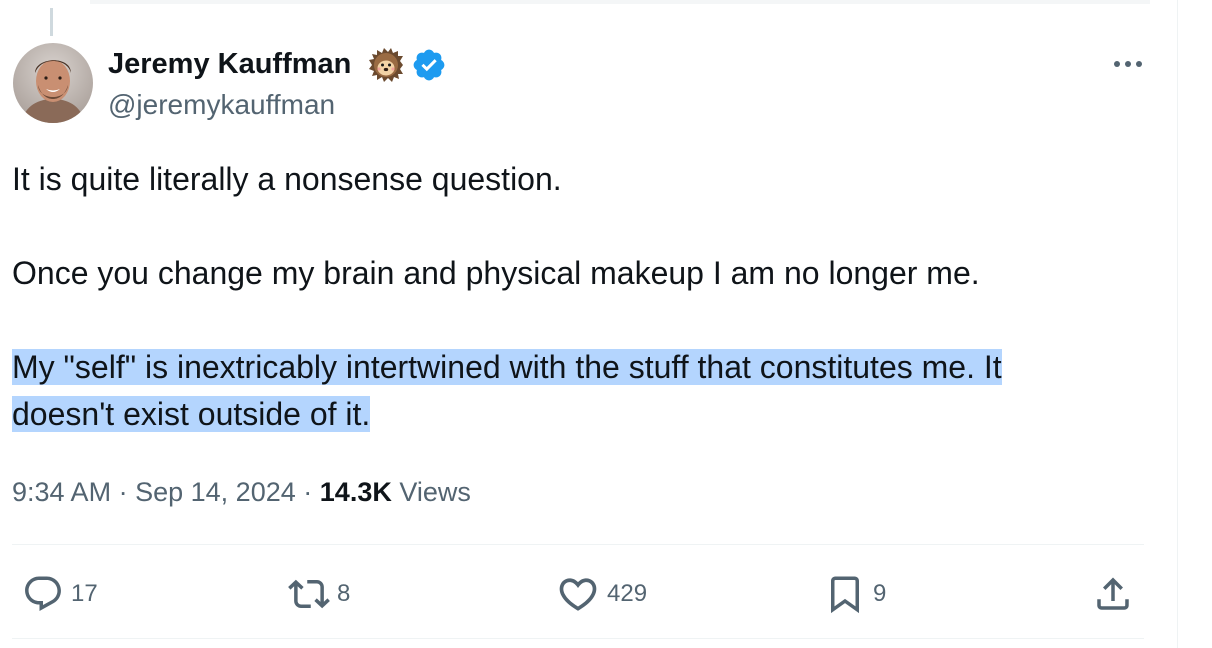 The width and height of the screenshot is (1212, 648). Describe the element at coordinates (386, 65) in the screenshot. I see `hedgehog-icon` at that location.